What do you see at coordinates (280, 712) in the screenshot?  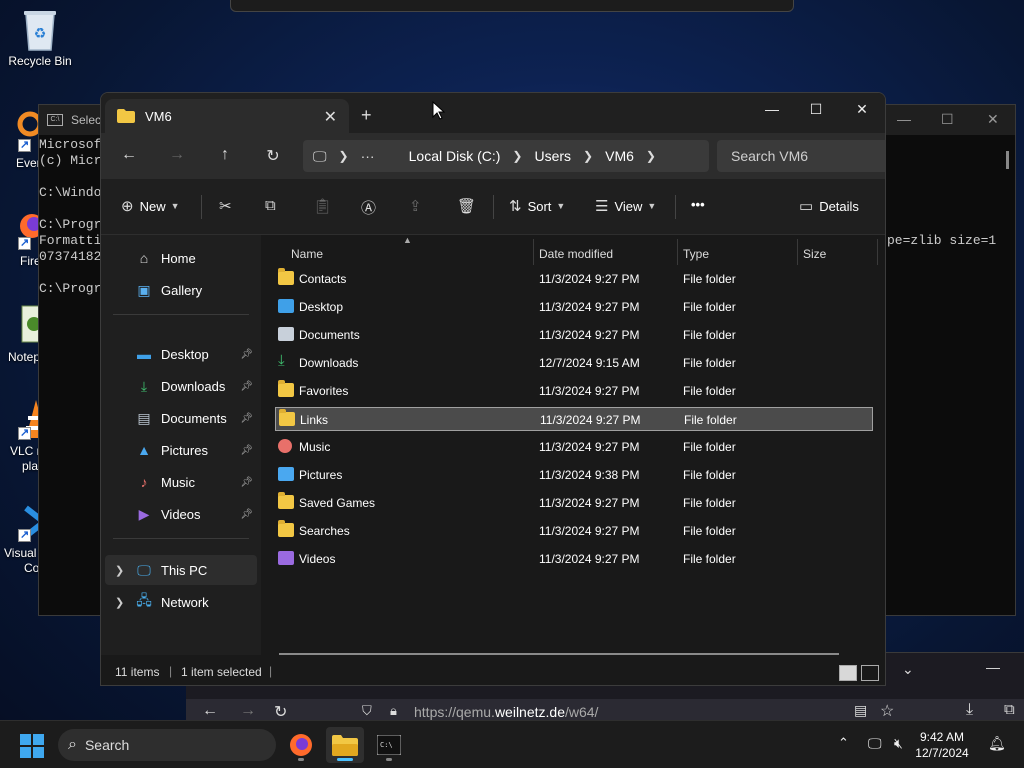 I see `reload-icon: ↻` at bounding box center [280, 712].